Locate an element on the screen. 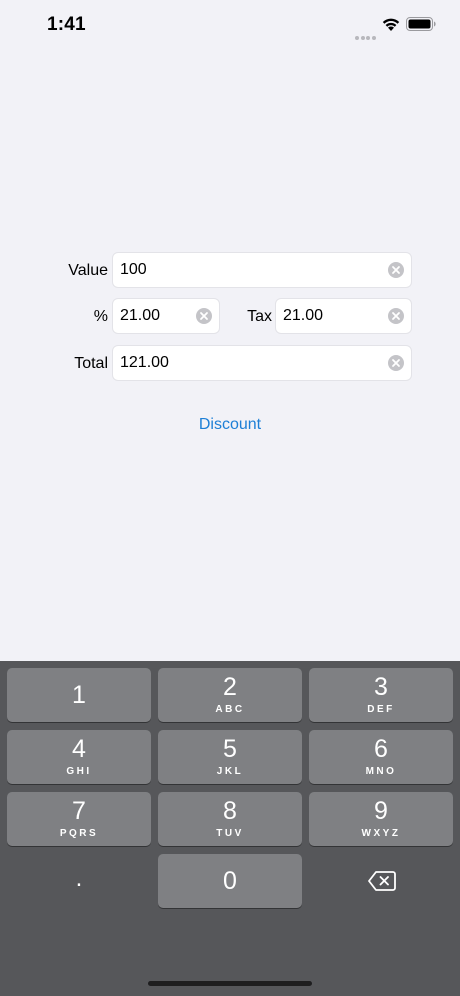 This screenshot has height=996, width=460. key-digit: 8 is located at coordinates (230, 811).